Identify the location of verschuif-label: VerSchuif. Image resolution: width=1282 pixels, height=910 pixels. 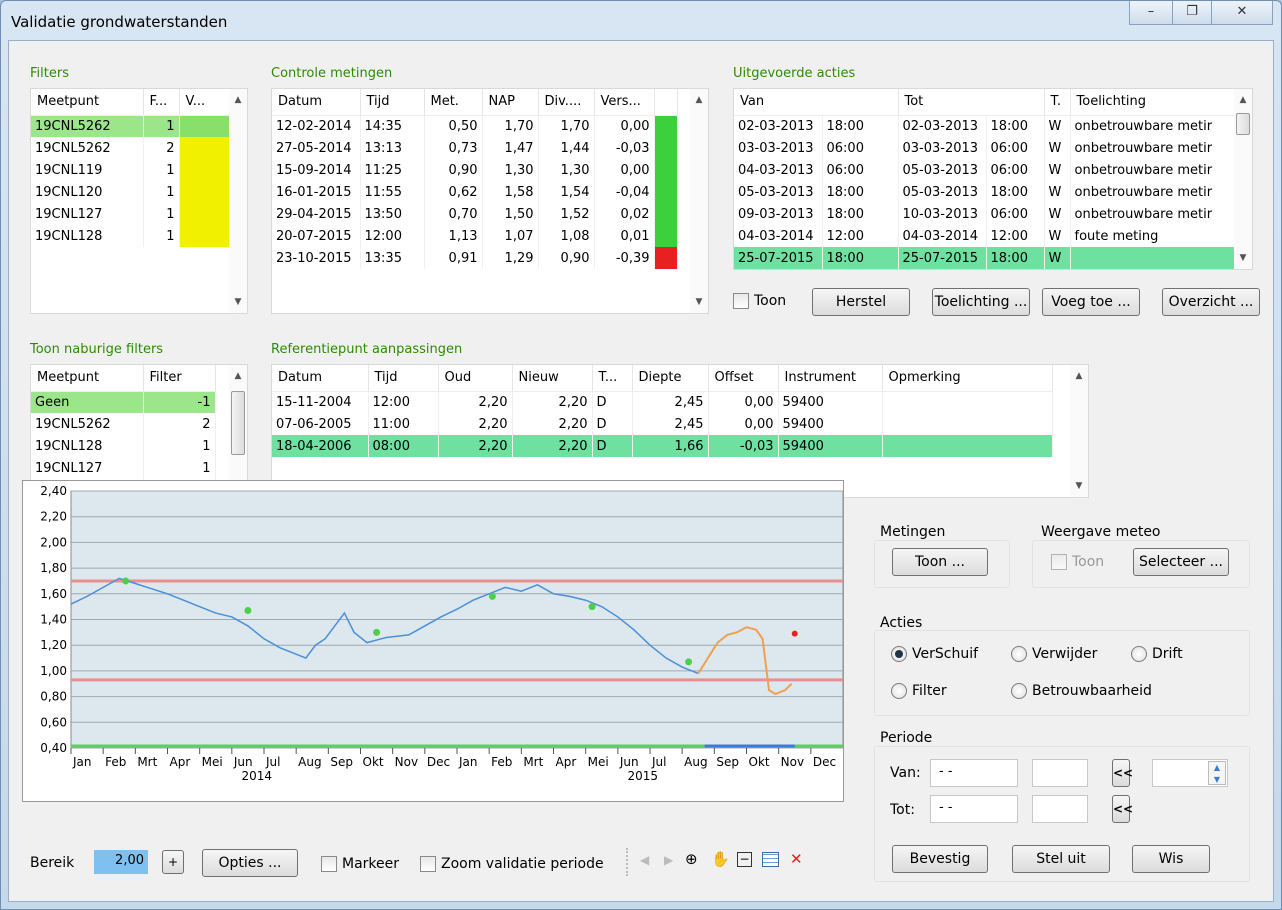
(945, 654).